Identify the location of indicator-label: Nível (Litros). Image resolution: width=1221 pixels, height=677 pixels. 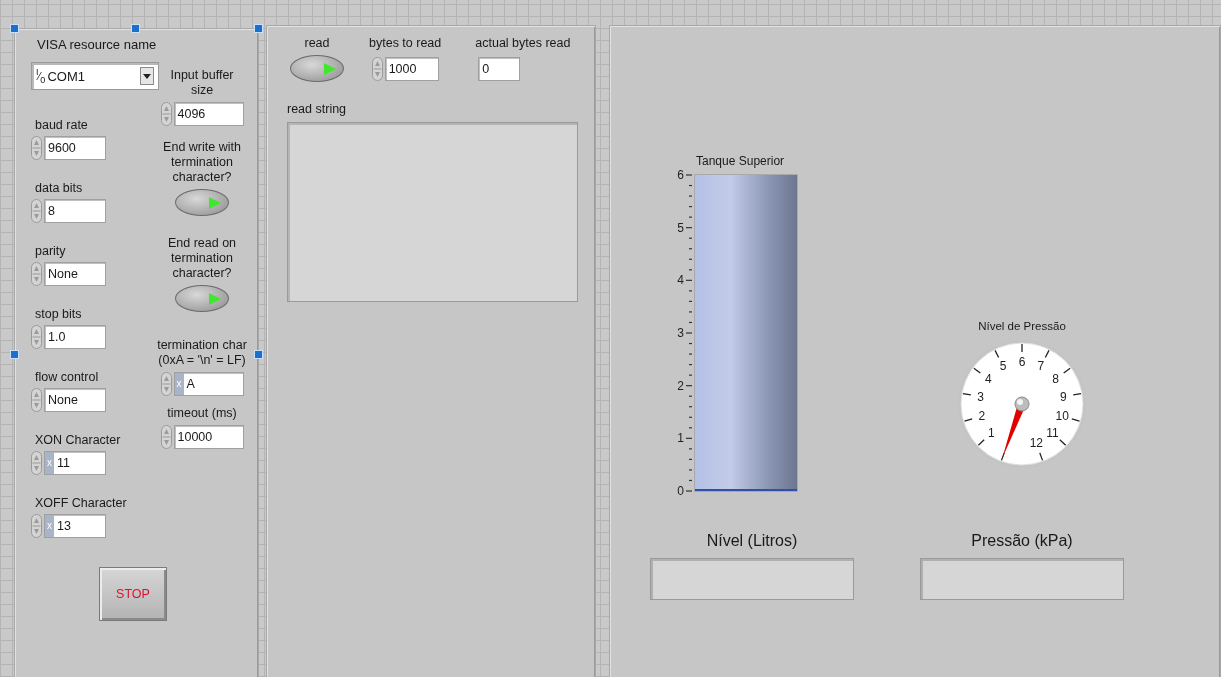
(752, 541).